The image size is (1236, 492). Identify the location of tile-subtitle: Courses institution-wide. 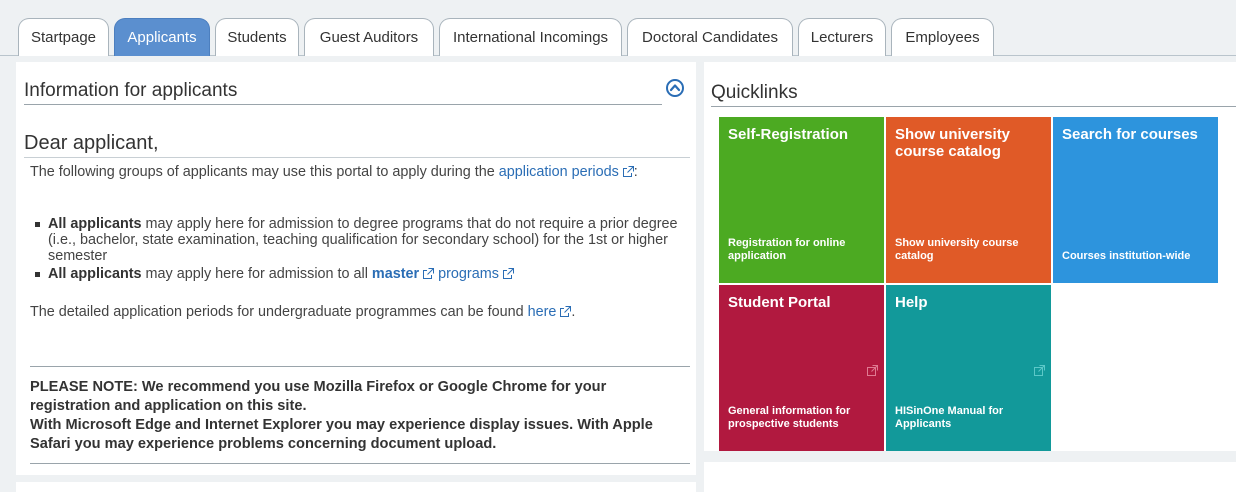
(1126, 256).